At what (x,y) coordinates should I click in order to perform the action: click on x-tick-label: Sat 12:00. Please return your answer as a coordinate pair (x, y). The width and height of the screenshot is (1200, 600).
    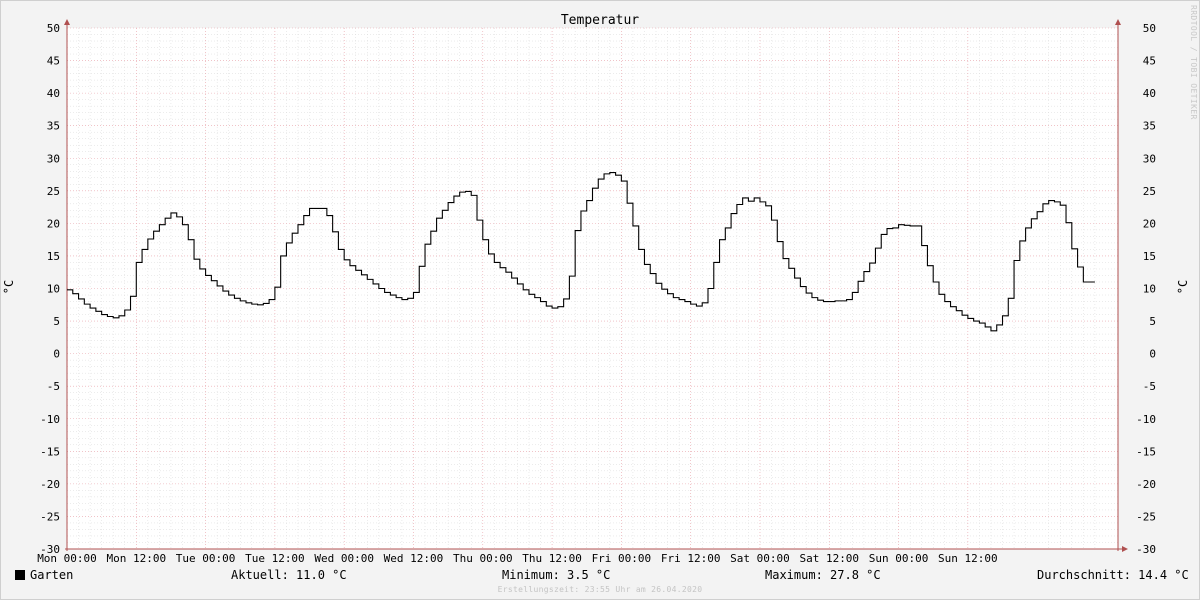
    Looking at the image, I should click on (829, 558).